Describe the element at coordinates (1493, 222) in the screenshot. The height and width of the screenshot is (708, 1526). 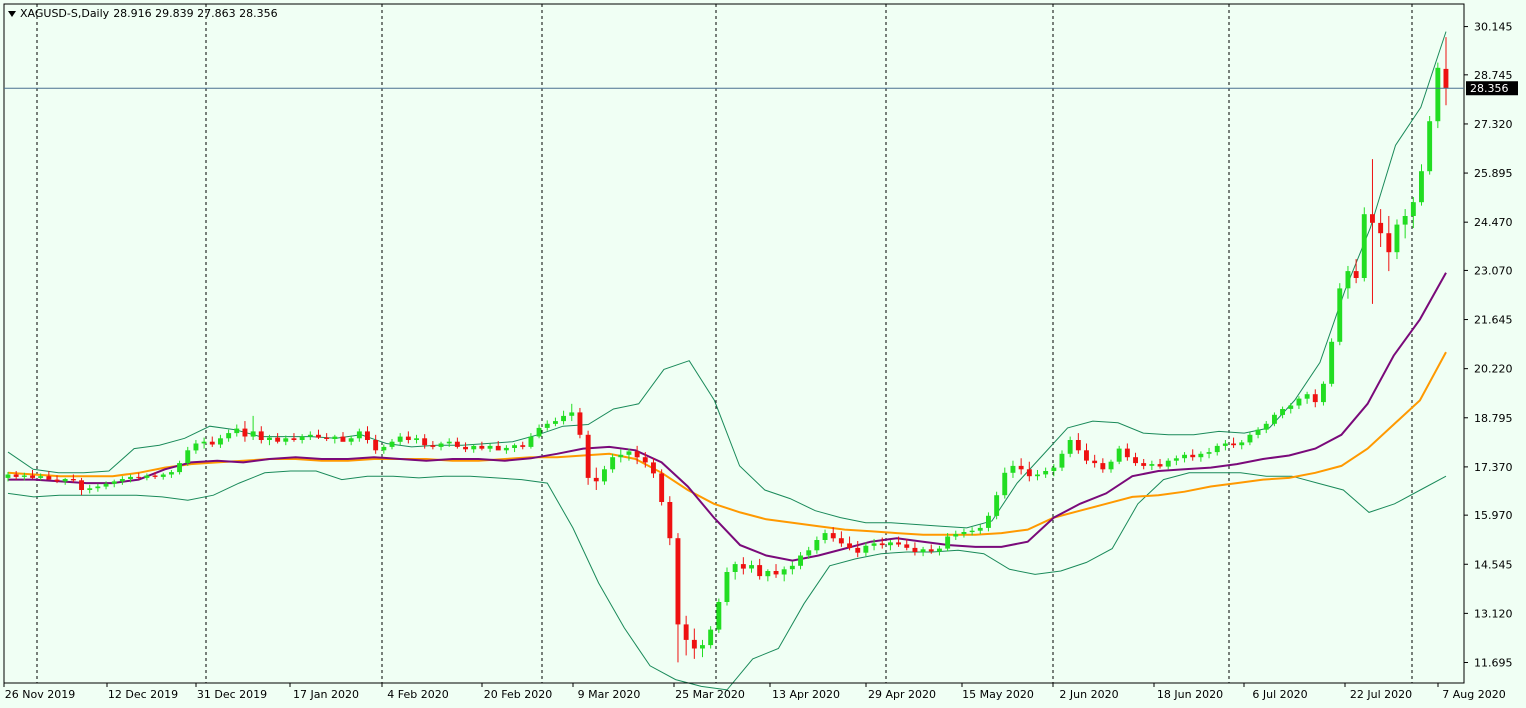
I see `y-tick-label: 24.470` at that location.